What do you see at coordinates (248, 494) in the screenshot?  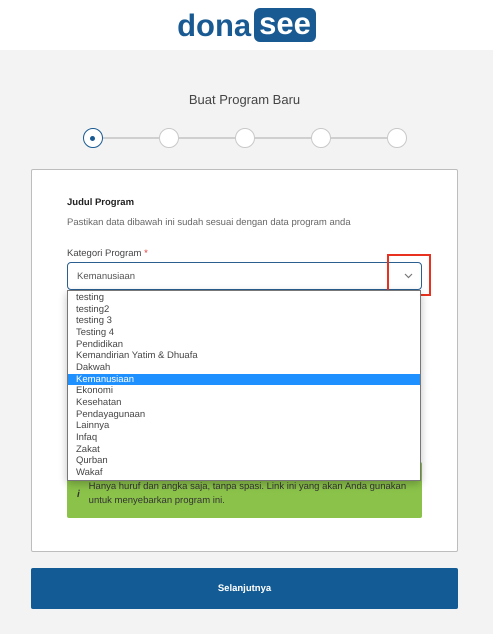 I see `note-text: Hanya huruf dan angka saja, tanpa spasi. Link ini yang akan Anda gunakan untuk menyebarkan program ini.` at bounding box center [248, 494].